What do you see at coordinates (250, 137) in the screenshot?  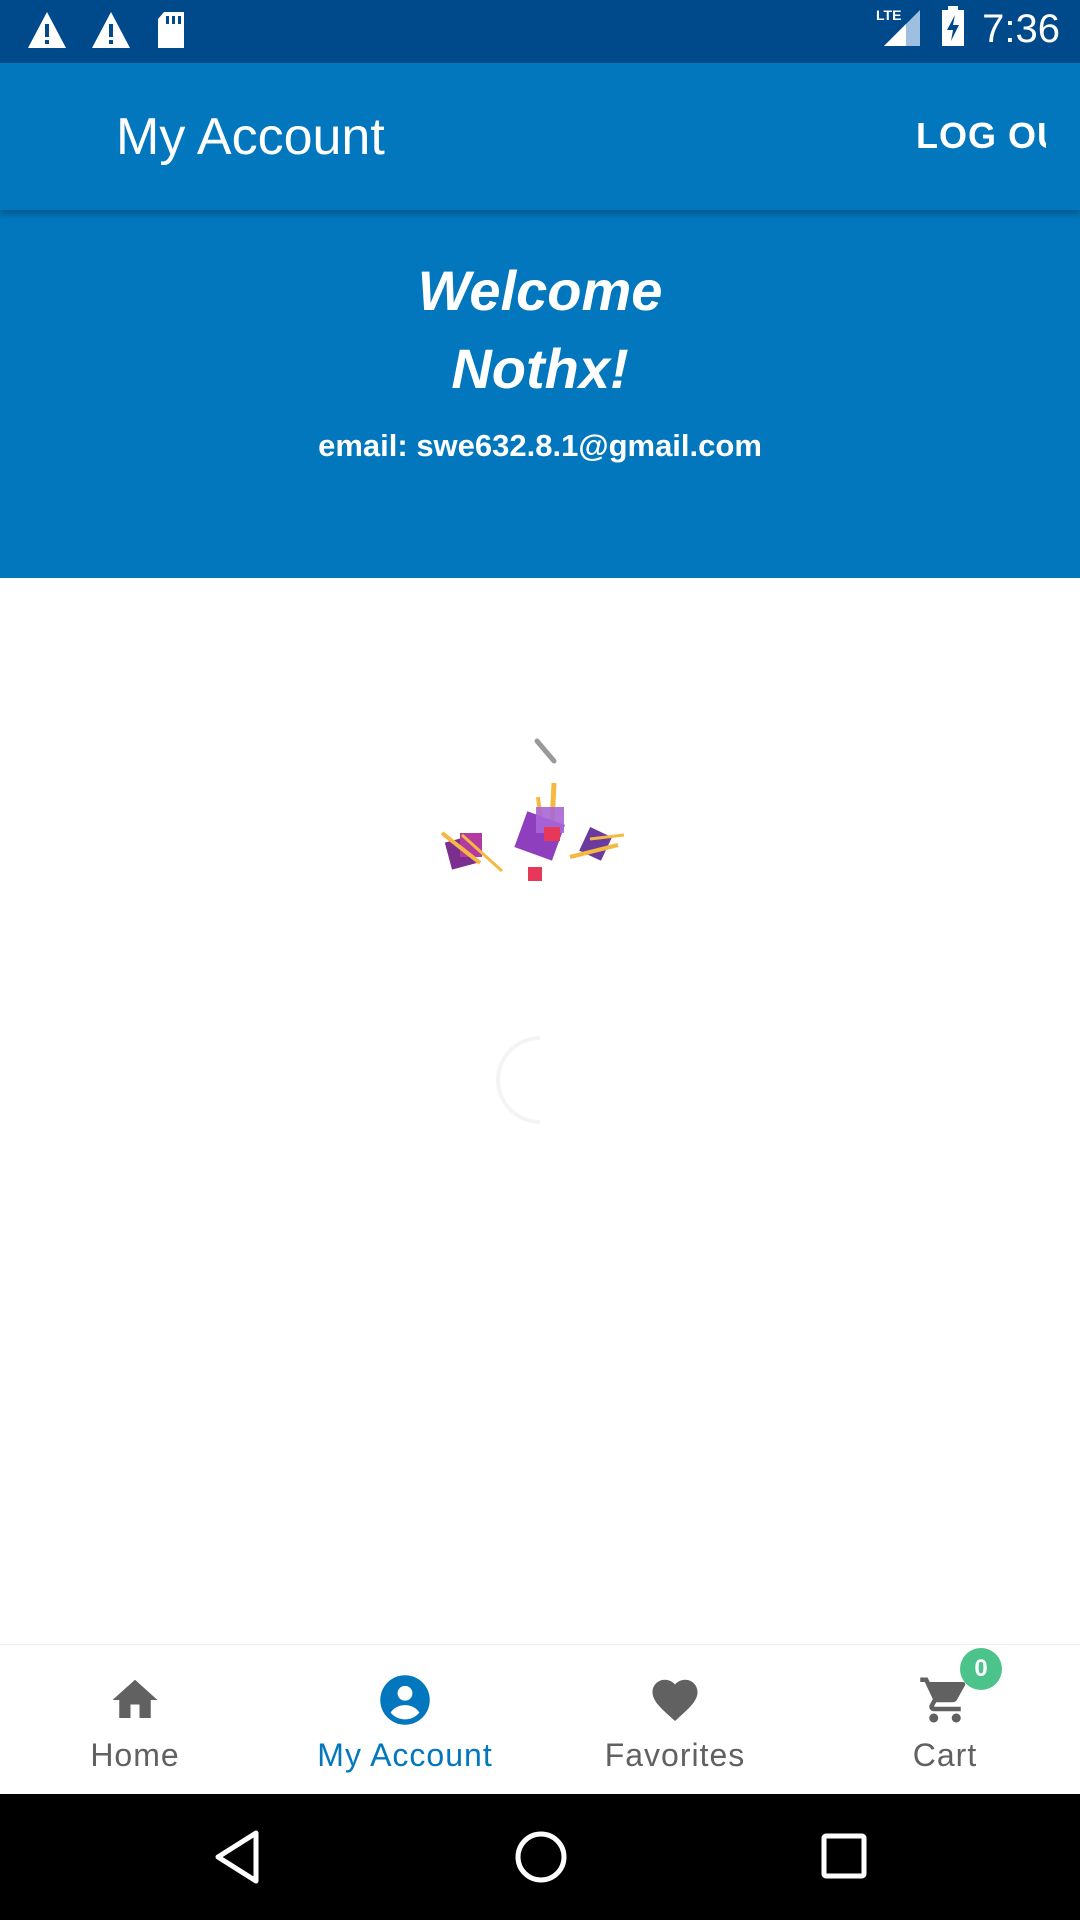 I see `page-title: My Account` at bounding box center [250, 137].